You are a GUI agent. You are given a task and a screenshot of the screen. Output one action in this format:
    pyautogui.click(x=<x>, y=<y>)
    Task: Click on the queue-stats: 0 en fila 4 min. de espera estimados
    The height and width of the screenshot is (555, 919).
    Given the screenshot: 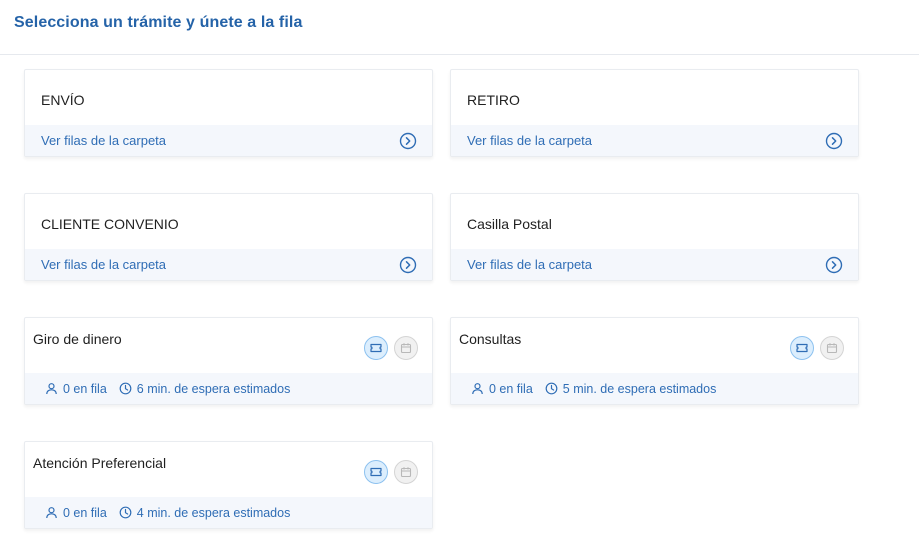 What is the action you would take?
    pyautogui.click(x=157, y=513)
    